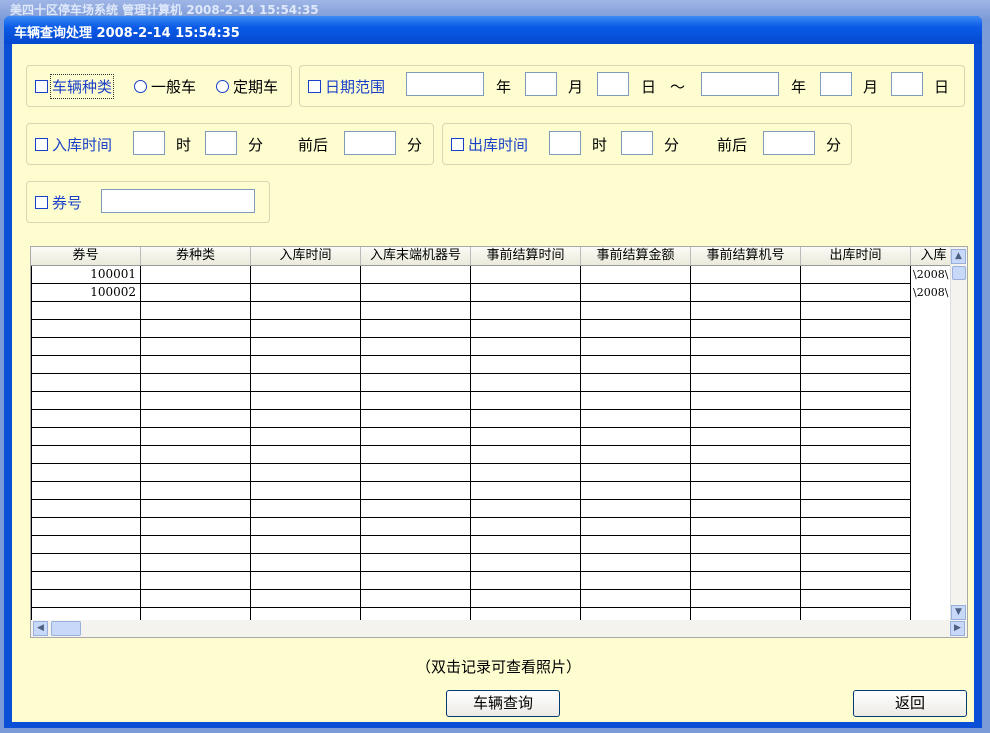  What do you see at coordinates (370, 143) in the screenshot?
I see `entry-around-input` at bounding box center [370, 143].